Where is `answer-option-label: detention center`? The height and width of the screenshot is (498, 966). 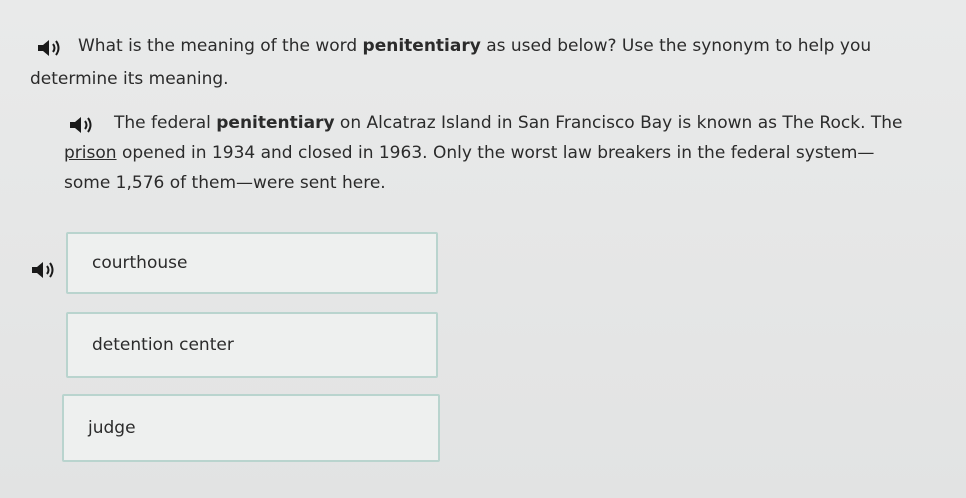
answer-option-label: detention center is located at coordinates (163, 345).